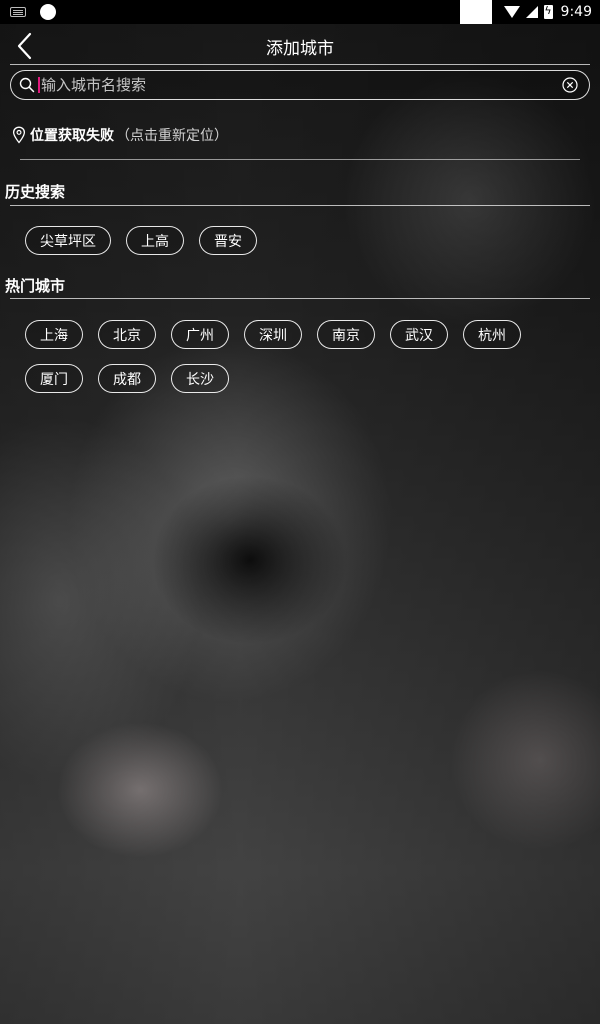 This screenshot has height=1024, width=600. I want to click on hot-city-chip: 成都, so click(127, 378).